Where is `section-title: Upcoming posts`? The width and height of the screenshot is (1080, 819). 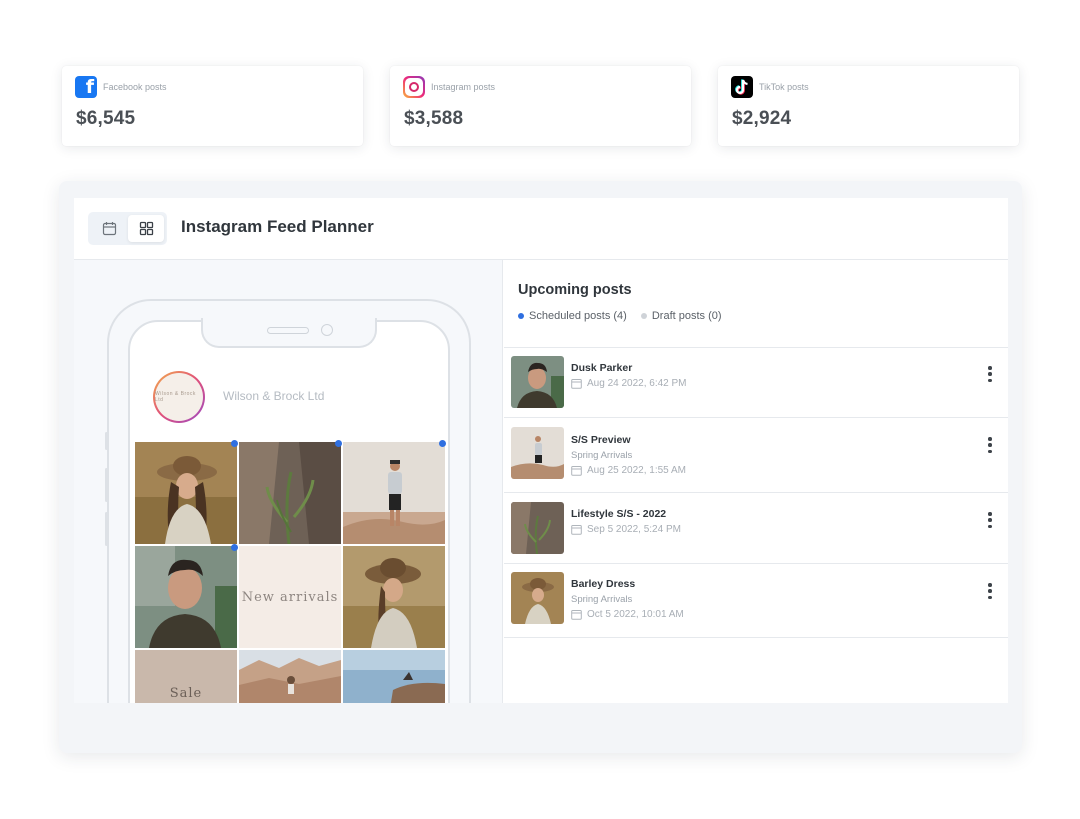 section-title: Upcoming posts is located at coordinates (575, 290).